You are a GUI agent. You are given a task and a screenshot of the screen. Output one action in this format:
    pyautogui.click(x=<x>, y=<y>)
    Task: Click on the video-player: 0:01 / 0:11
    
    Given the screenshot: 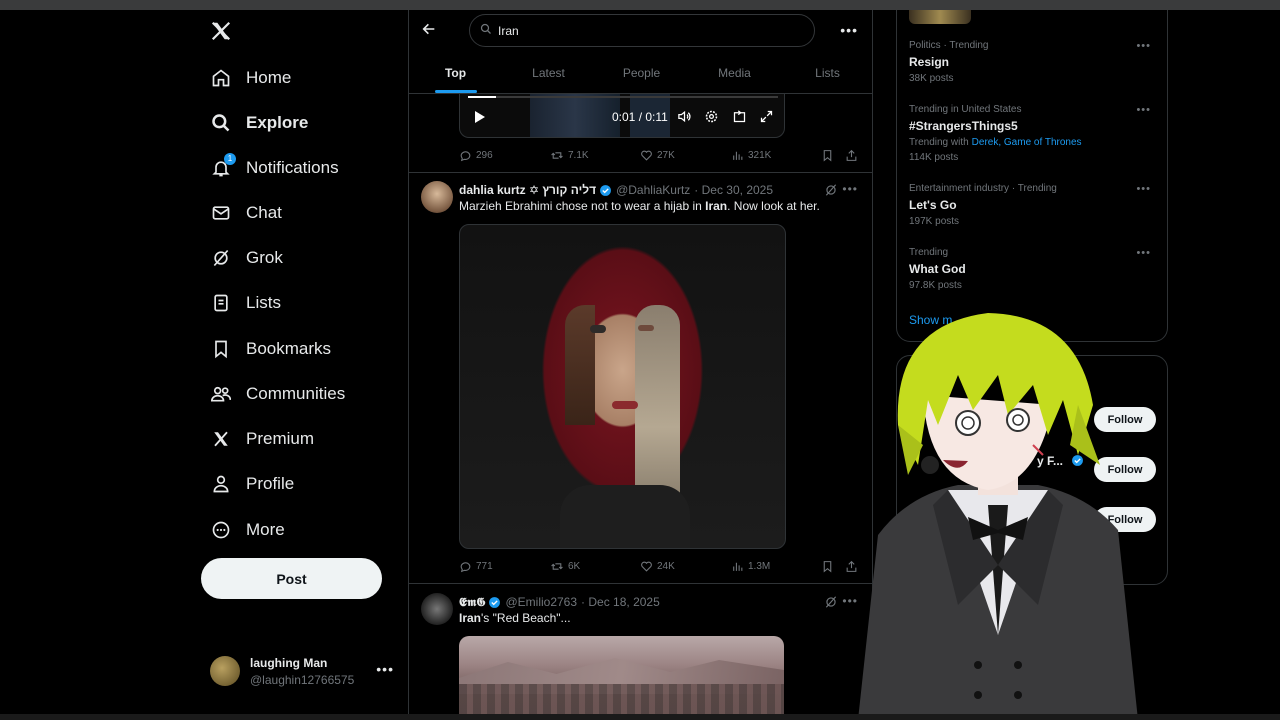 What is the action you would take?
    pyautogui.click(x=622, y=116)
    